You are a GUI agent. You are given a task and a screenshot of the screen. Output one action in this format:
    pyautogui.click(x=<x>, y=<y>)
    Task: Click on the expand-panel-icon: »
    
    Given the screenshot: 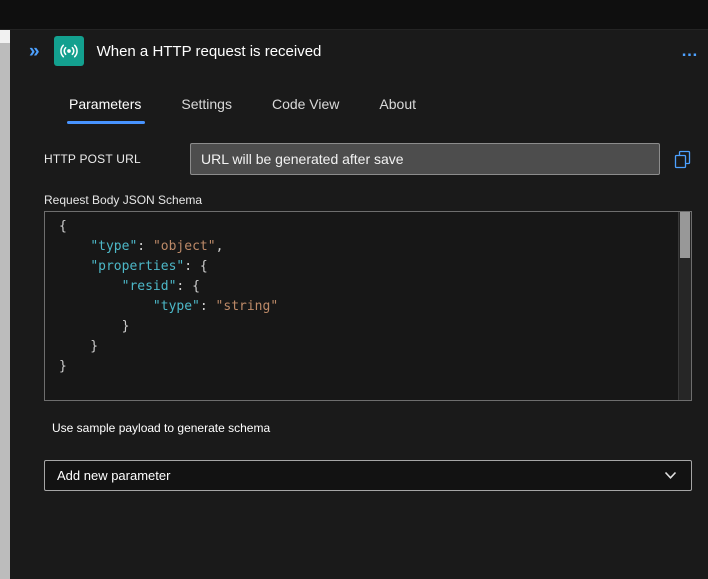 What is the action you would take?
    pyautogui.click(x=34, y=51)
    